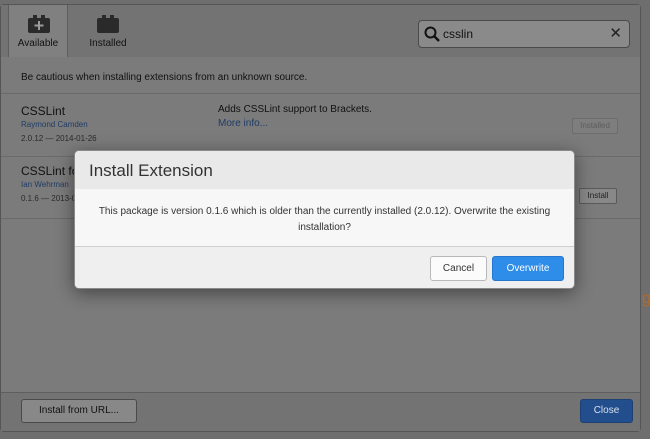 The width and height of the screenshot is (650, 439). I want to click on modal-title: Install Extension, so click(151, 170).